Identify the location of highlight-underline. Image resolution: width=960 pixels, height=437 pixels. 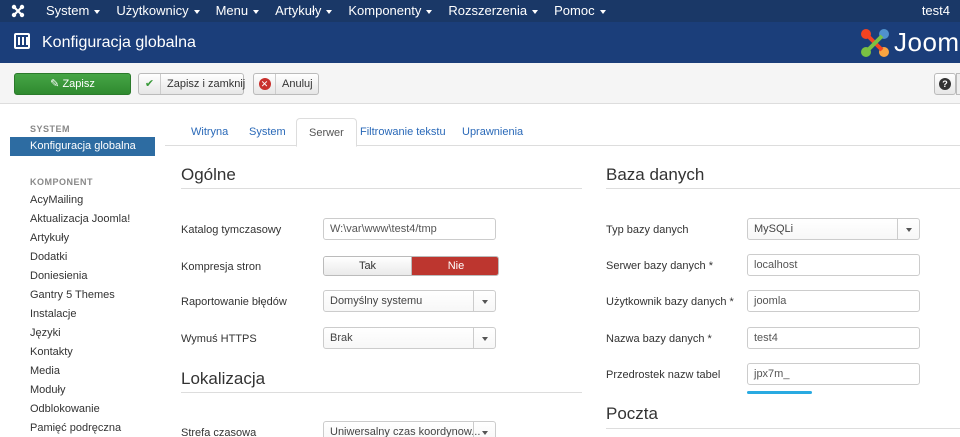
(779, 392).